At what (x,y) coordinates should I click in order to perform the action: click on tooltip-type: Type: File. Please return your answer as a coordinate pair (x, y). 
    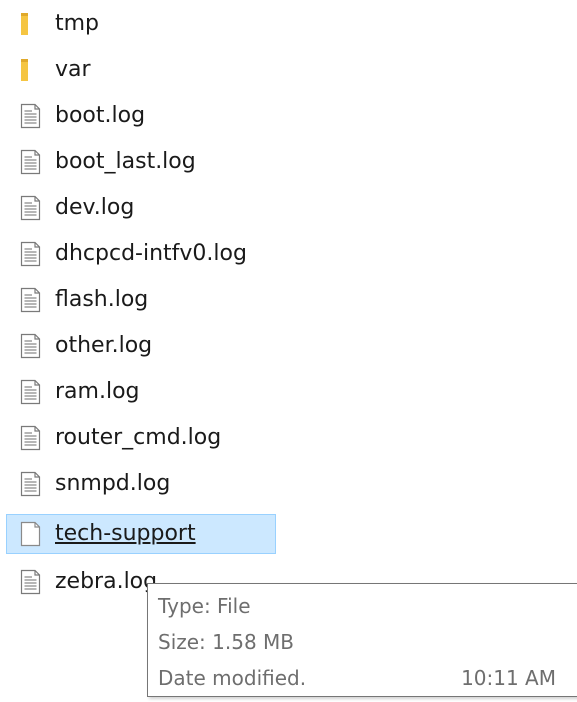
    Looking at the image, I should click on (204, 606).